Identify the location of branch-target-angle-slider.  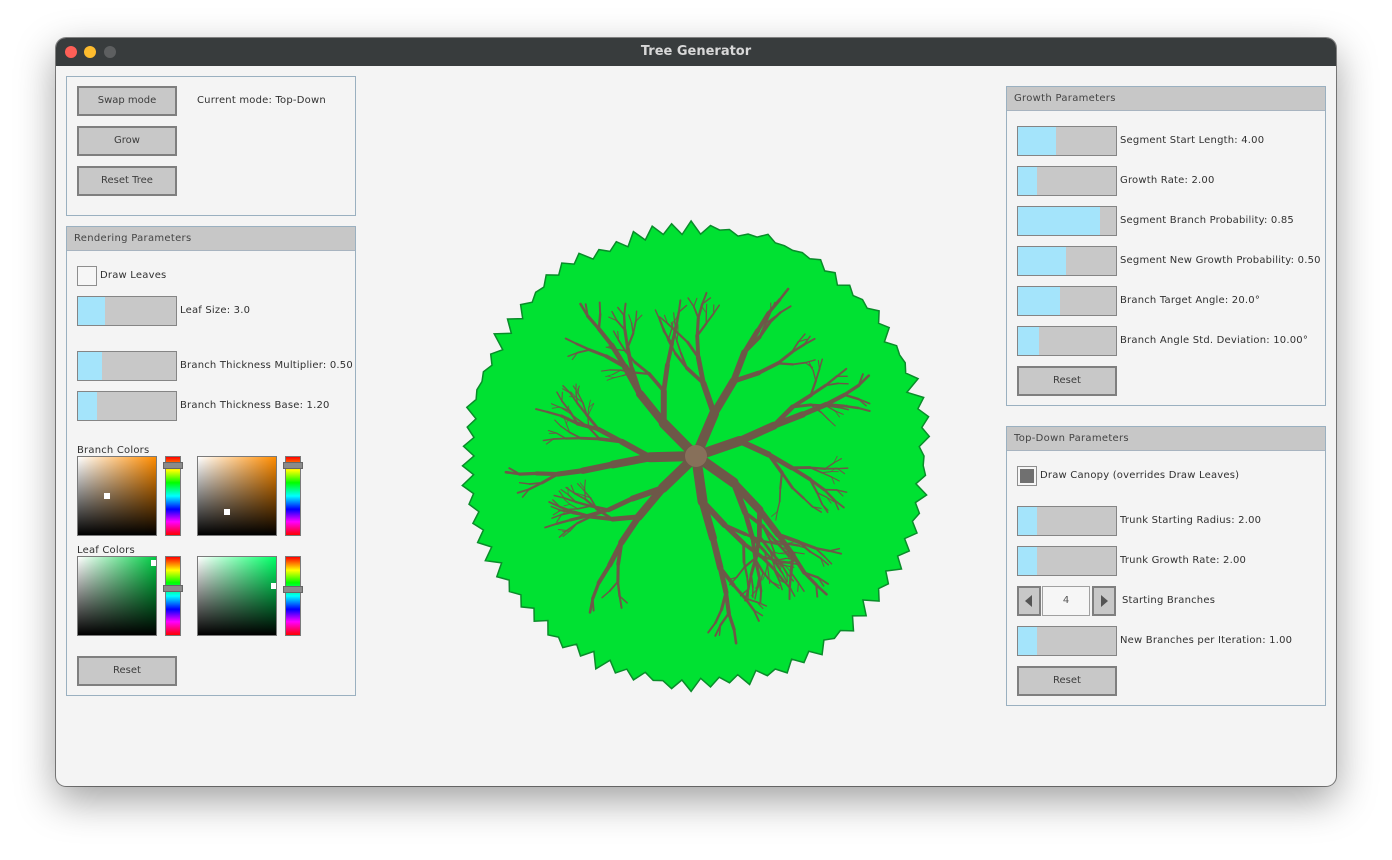
(1067, 301).